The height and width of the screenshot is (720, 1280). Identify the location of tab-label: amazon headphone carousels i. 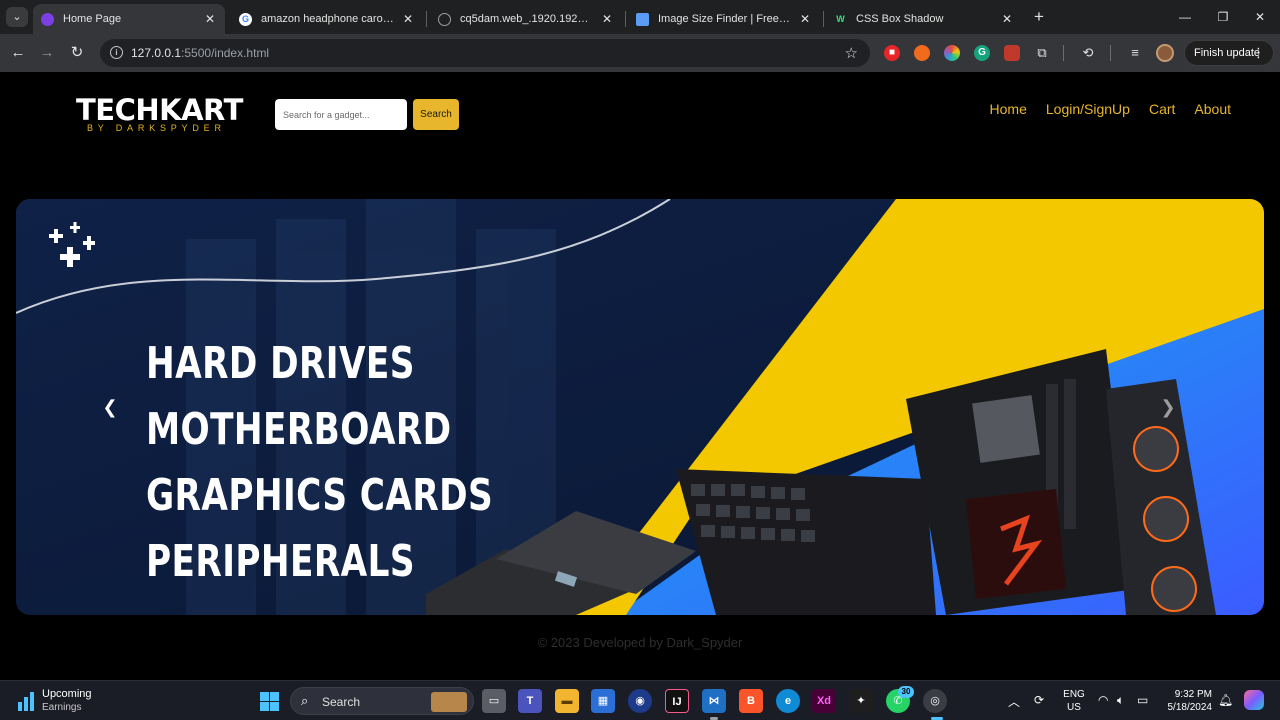
(328, 19).